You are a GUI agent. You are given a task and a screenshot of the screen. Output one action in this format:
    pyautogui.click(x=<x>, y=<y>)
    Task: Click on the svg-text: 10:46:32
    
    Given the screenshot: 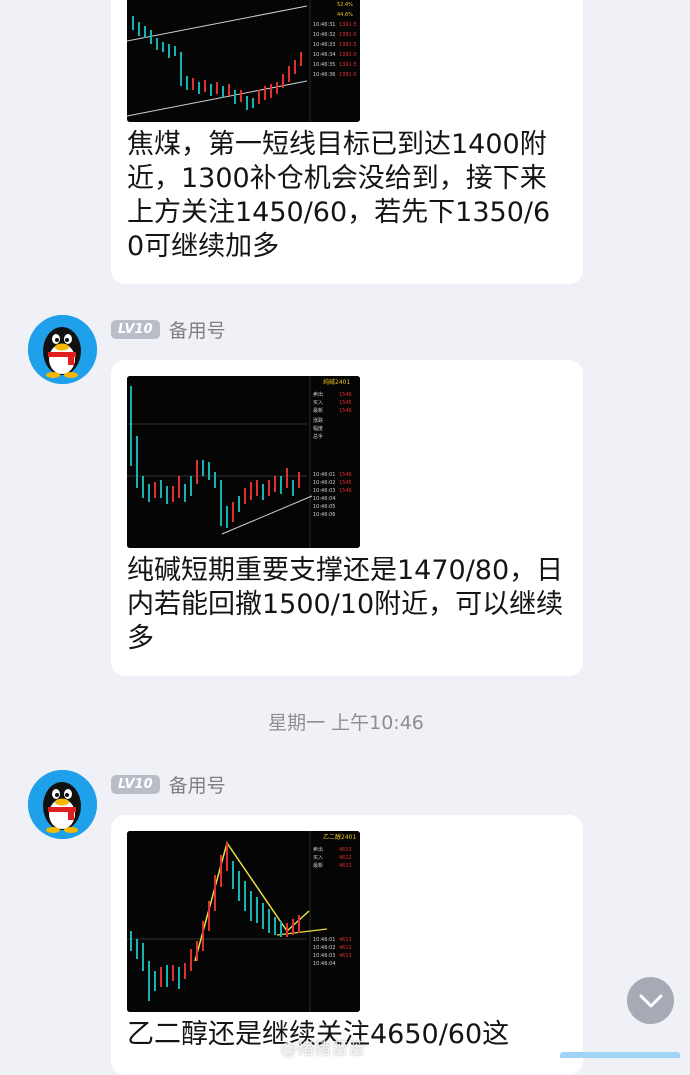 What is the action you would take?
    pyautogui.click(x=324, y=35)
    